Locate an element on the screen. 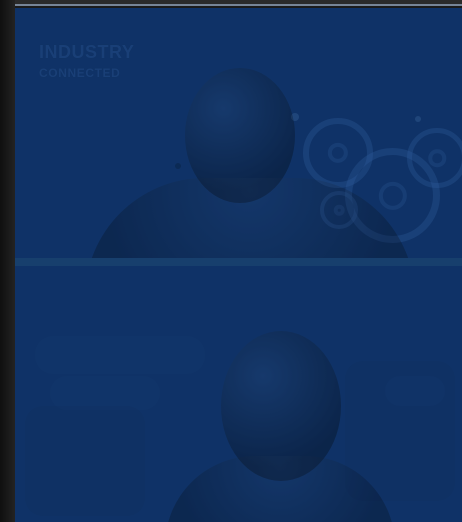  left-edge is located at coordinates (7, 261).